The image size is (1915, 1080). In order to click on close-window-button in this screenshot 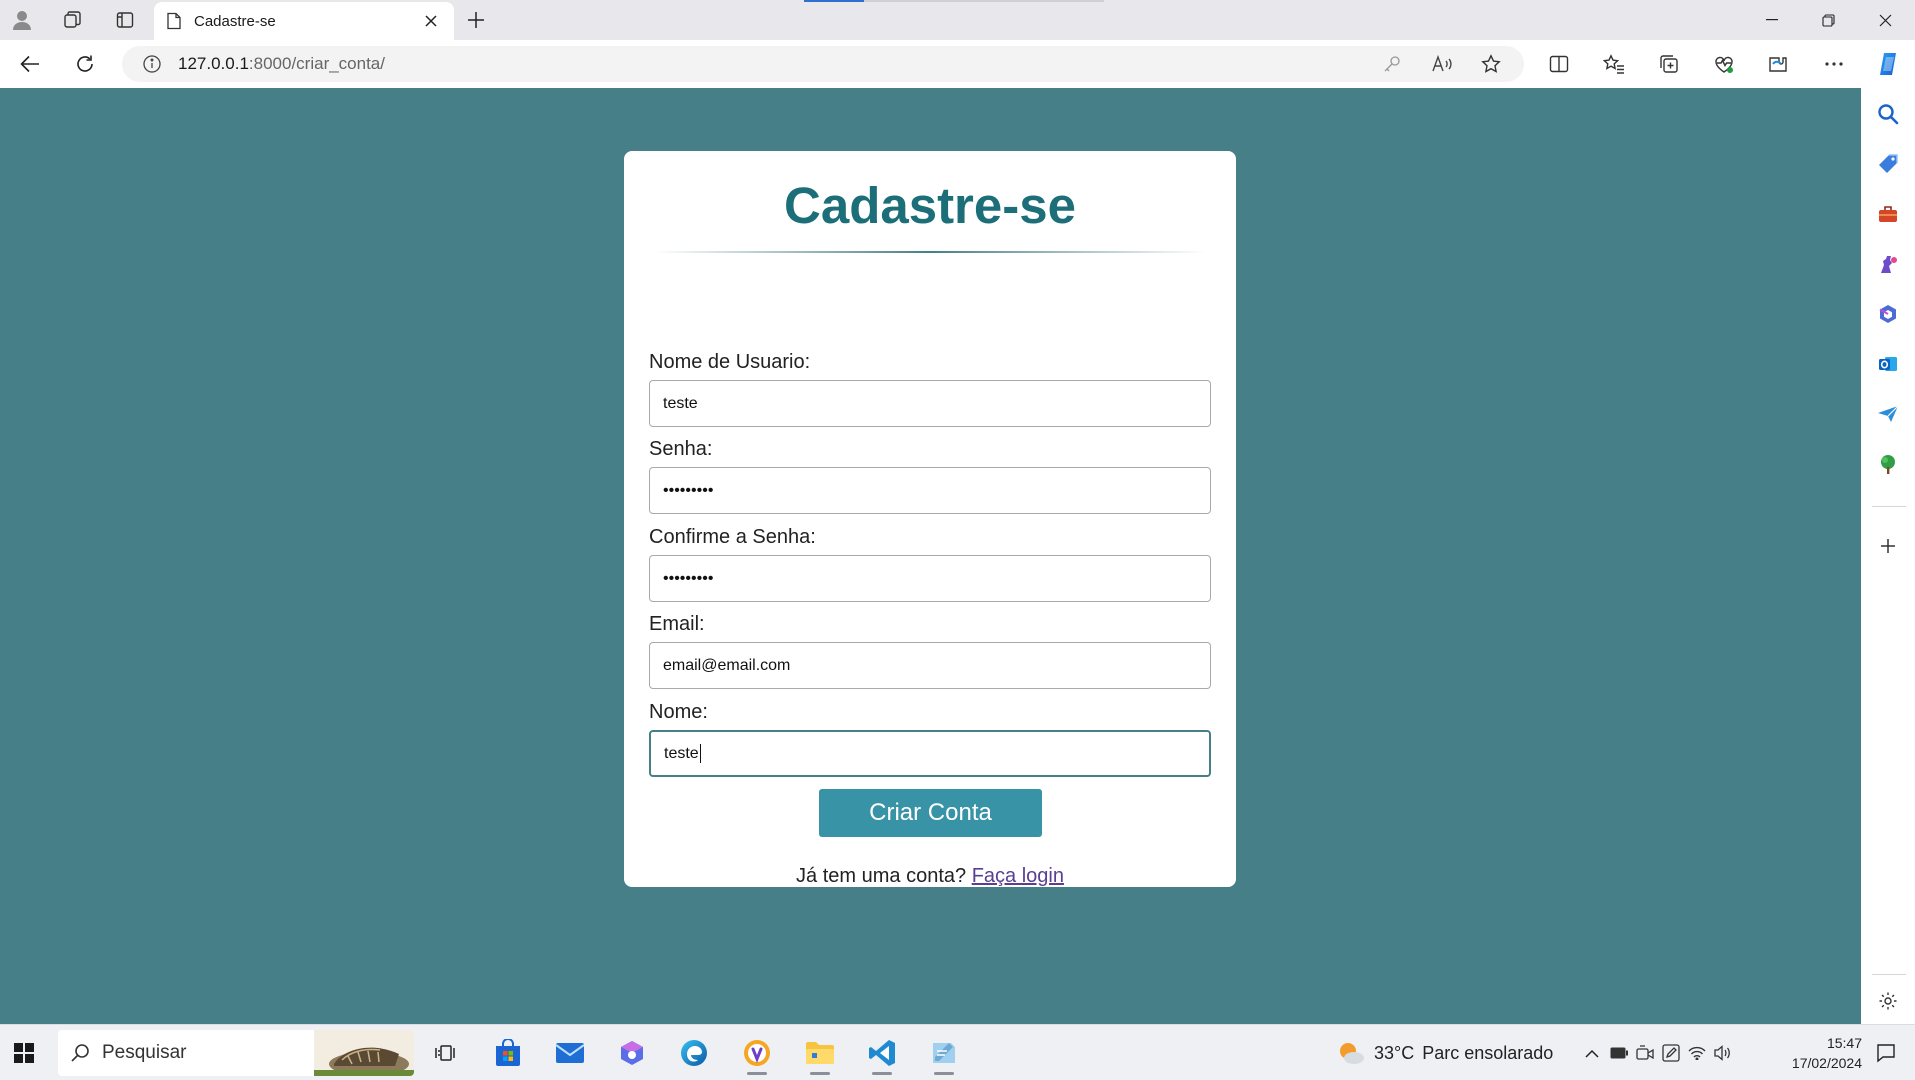, I will do `click(1885, 20)`.